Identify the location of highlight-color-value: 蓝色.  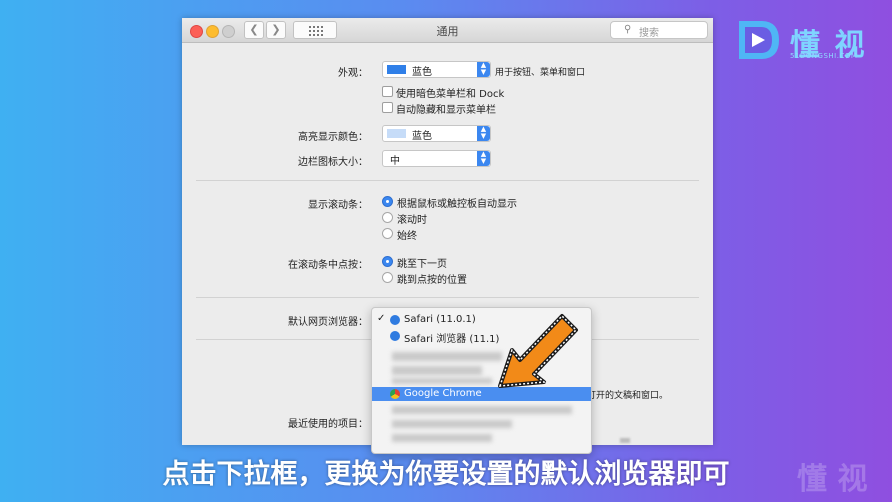
(422, 136).